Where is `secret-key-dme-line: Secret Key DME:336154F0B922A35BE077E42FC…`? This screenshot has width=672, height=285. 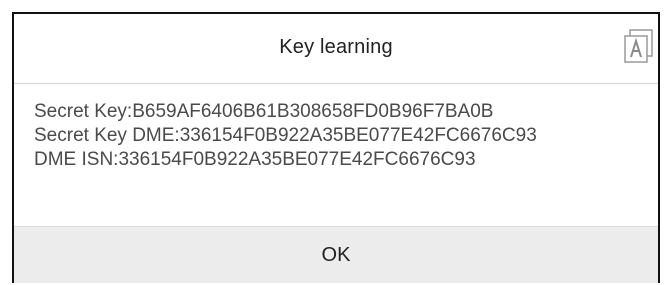 secret-key-dme-line: Secret Key DME:336154F0B922A35BE077E42FC… is located at coordinates (285, 135).